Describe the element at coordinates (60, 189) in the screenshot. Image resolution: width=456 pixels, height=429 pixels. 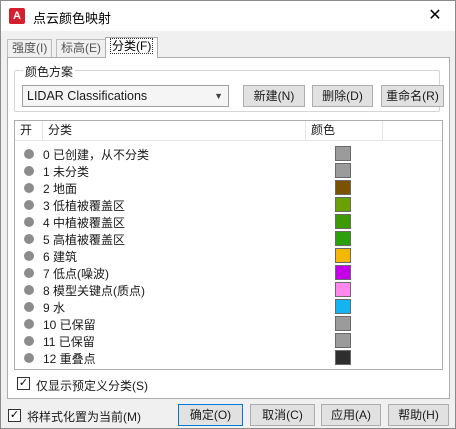
I see `category-label: 2 地面` at that location.